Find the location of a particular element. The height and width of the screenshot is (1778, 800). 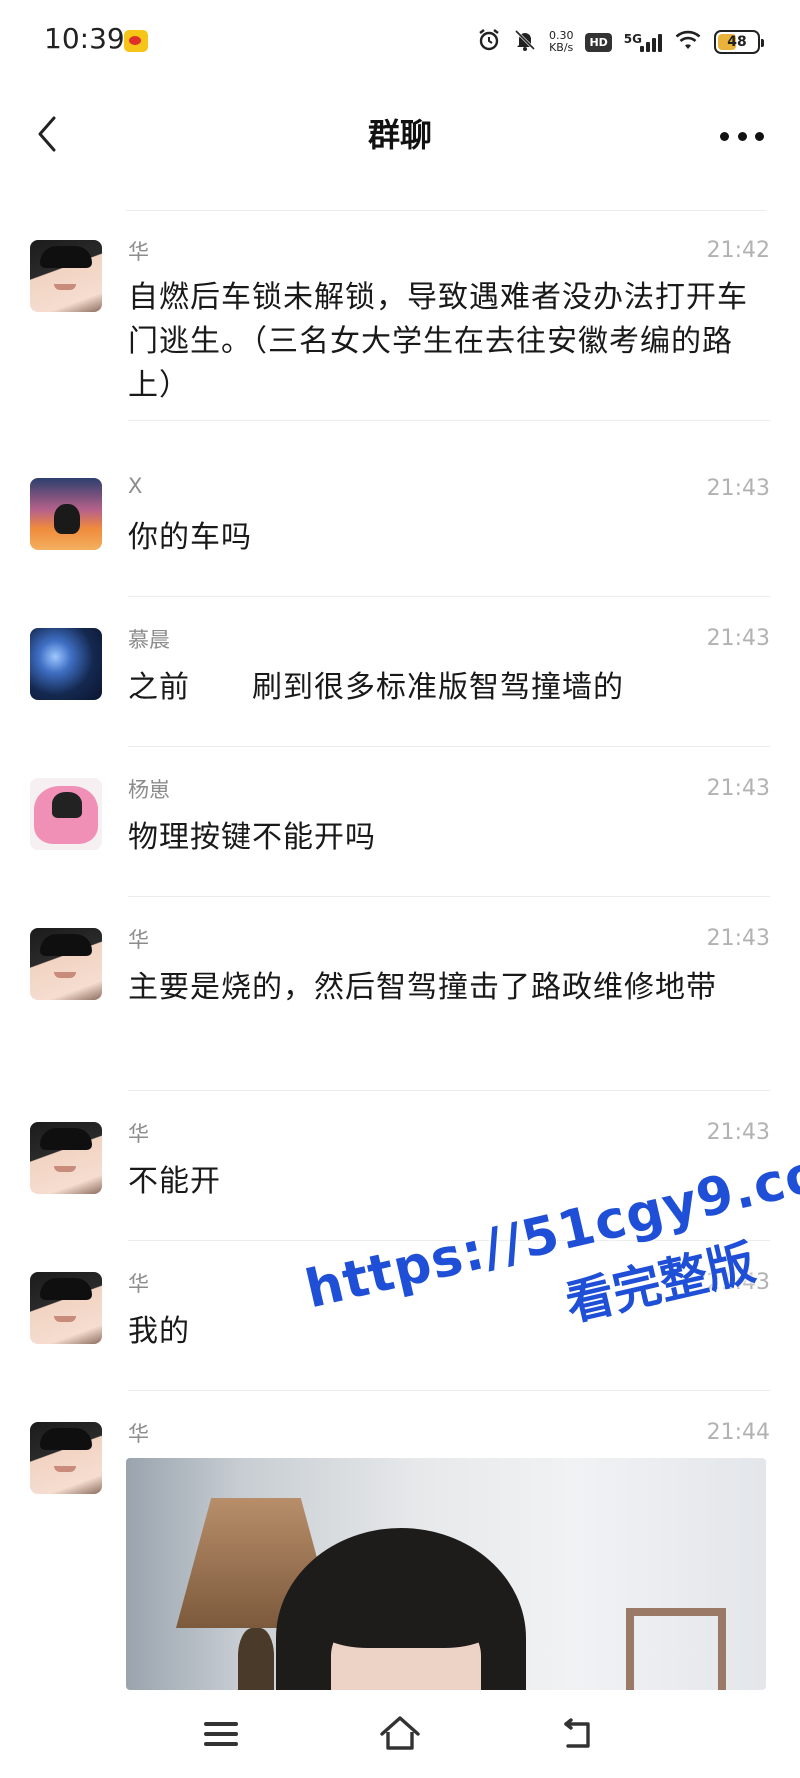

message-time: 21:42 is located at coordinates (738, 250).